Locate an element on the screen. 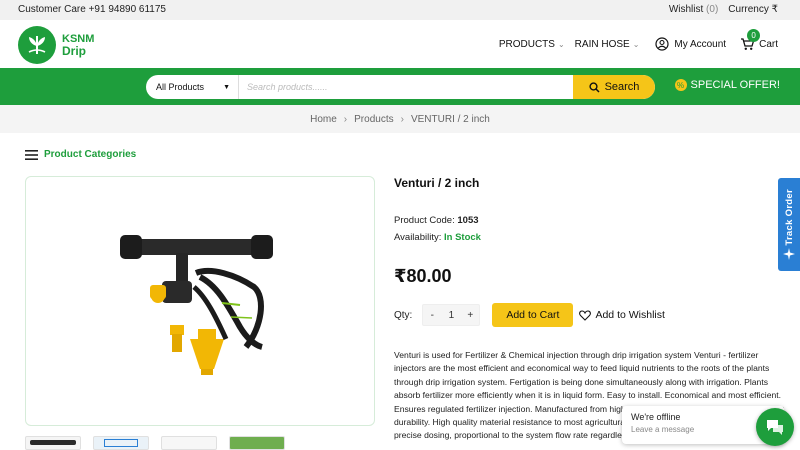 The image size is (800, 450). hamburger-menu-icon is located at coordinates (31, 154).